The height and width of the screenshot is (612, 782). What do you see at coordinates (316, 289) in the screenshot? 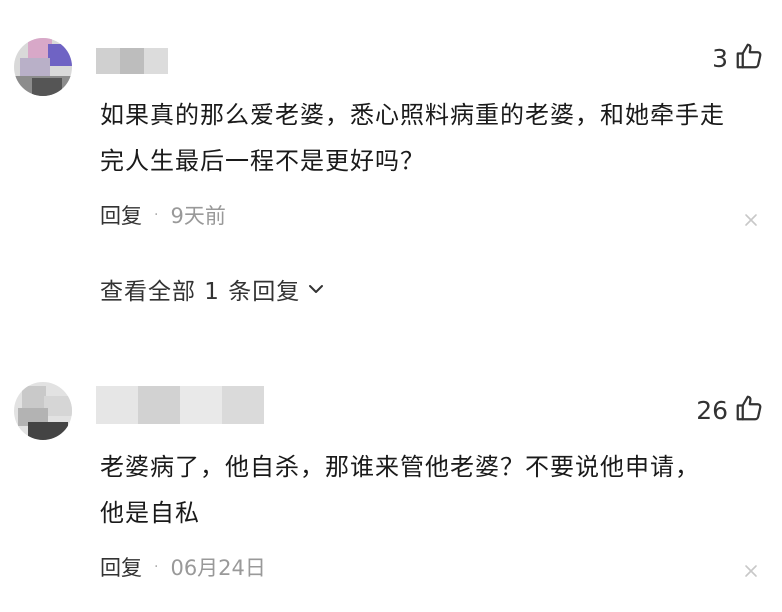
I see `chevron-down-icon` at bounding box center [316, 289].